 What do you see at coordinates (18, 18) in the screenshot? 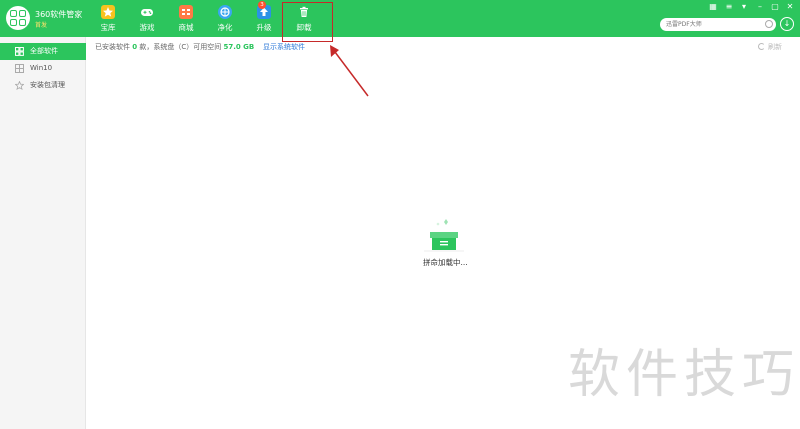
I see `app-logo-icon` at bounding box center [18, 18].